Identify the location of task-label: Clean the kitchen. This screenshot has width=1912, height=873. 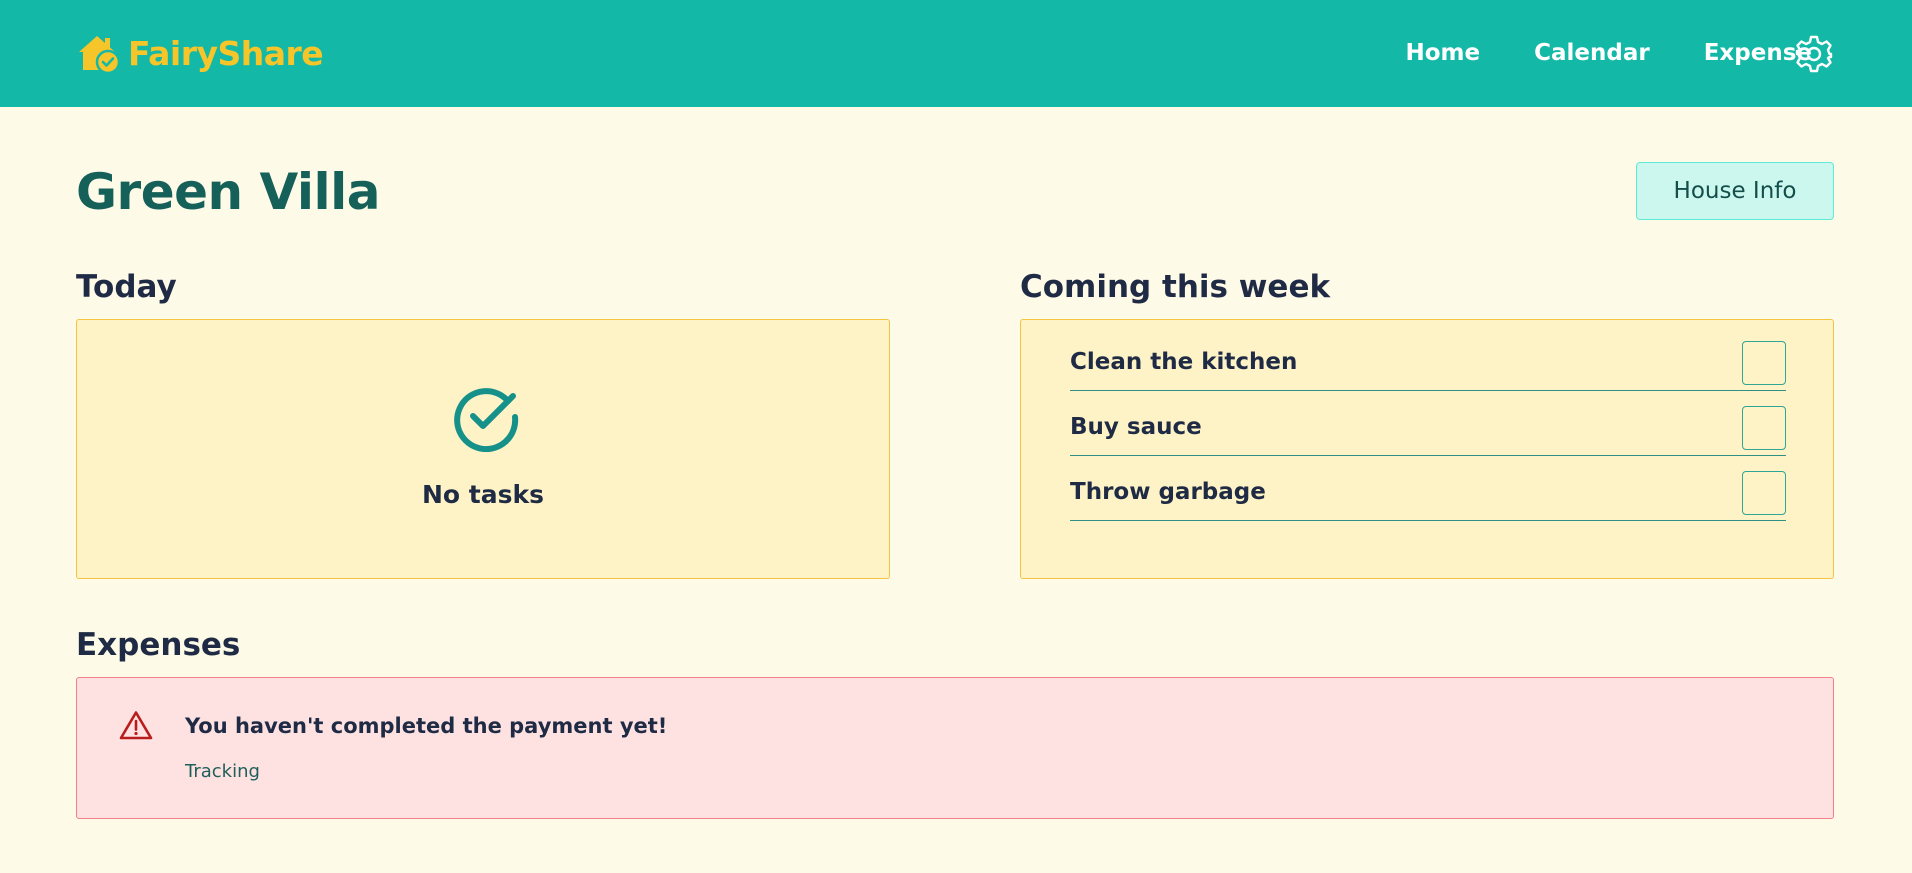
(1184, 362).